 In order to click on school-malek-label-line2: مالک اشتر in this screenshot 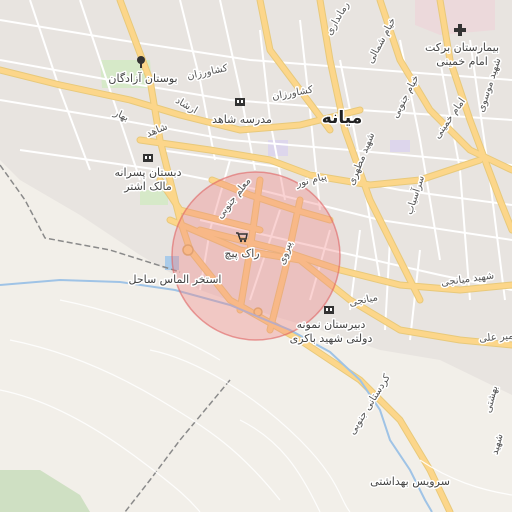, I will do `click(147, 186)`.